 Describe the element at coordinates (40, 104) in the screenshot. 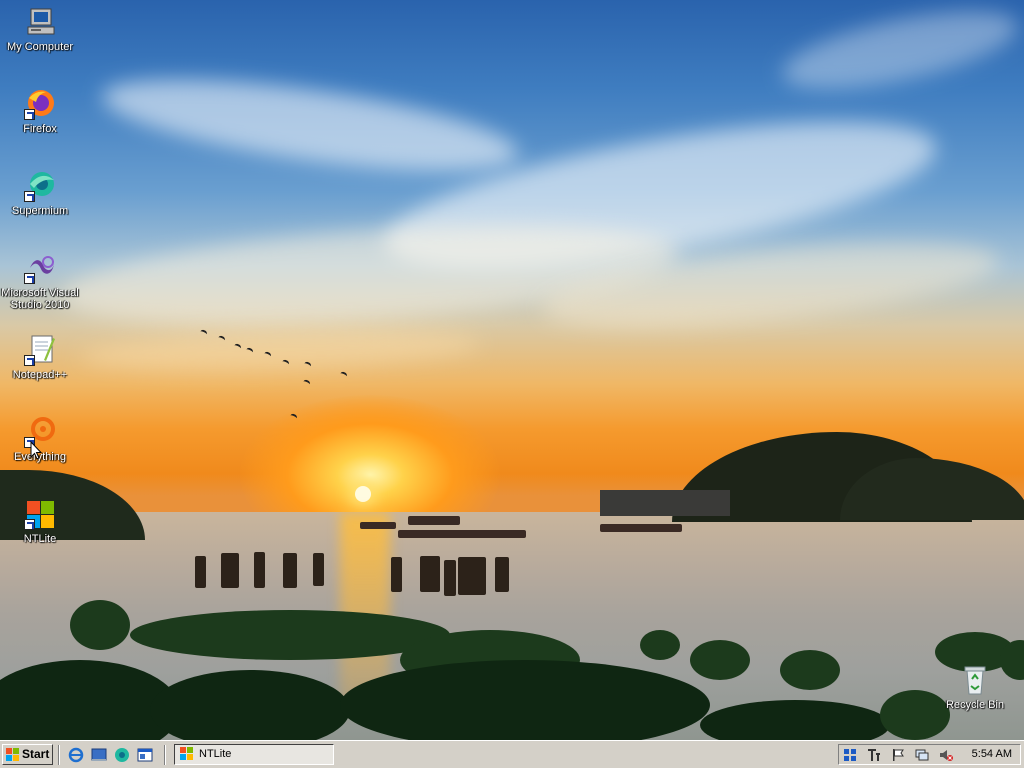

I see `firefox-icon` at that location.